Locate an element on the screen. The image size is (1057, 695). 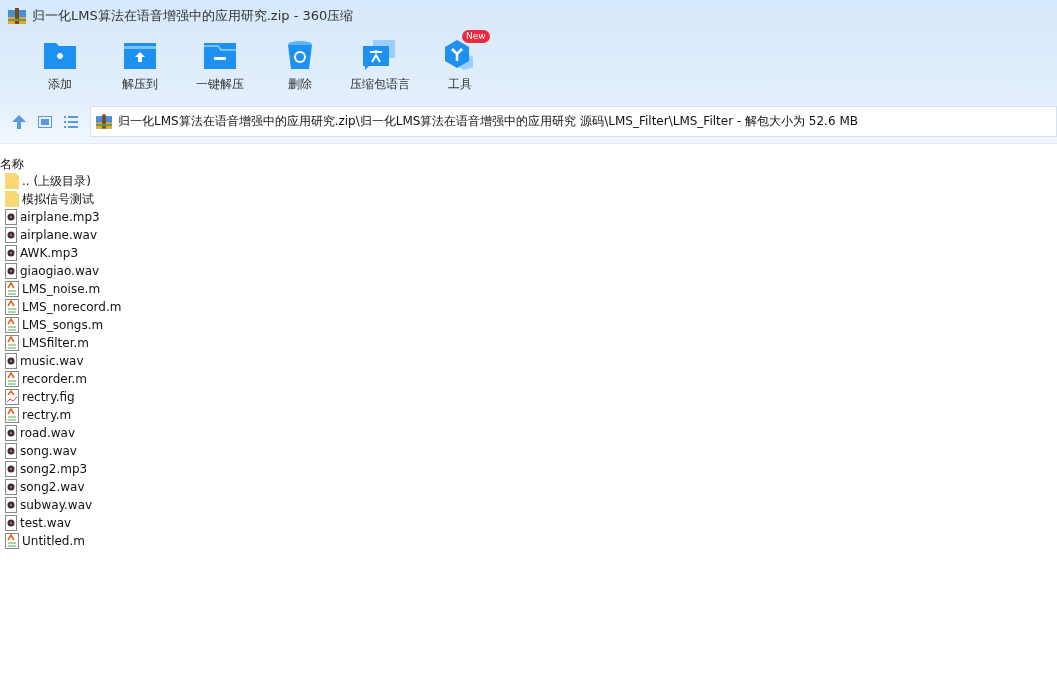
file-name: AWK.mp3 is located at coordinates (49, 253).